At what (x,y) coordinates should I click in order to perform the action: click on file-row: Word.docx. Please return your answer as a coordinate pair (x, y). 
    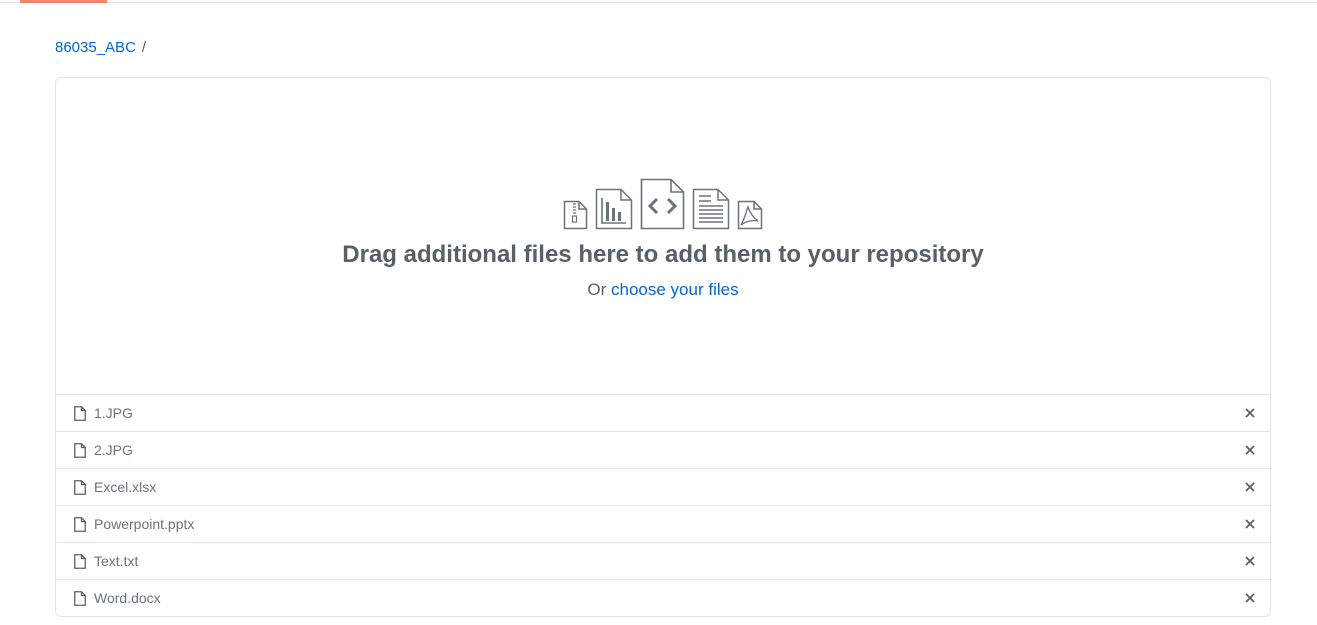
    Looking at the image, I should click on (663, 597).